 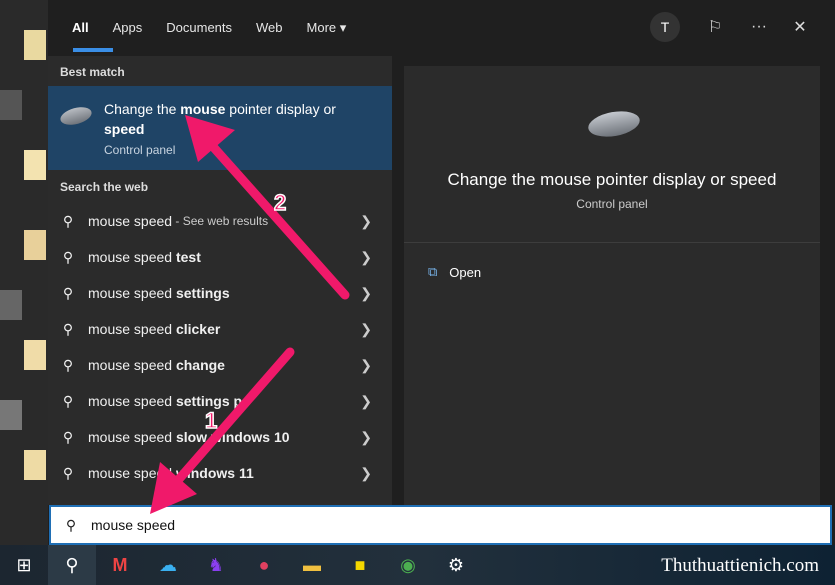 I want to click on annotation-1: 1, so click(x=211, y=420).